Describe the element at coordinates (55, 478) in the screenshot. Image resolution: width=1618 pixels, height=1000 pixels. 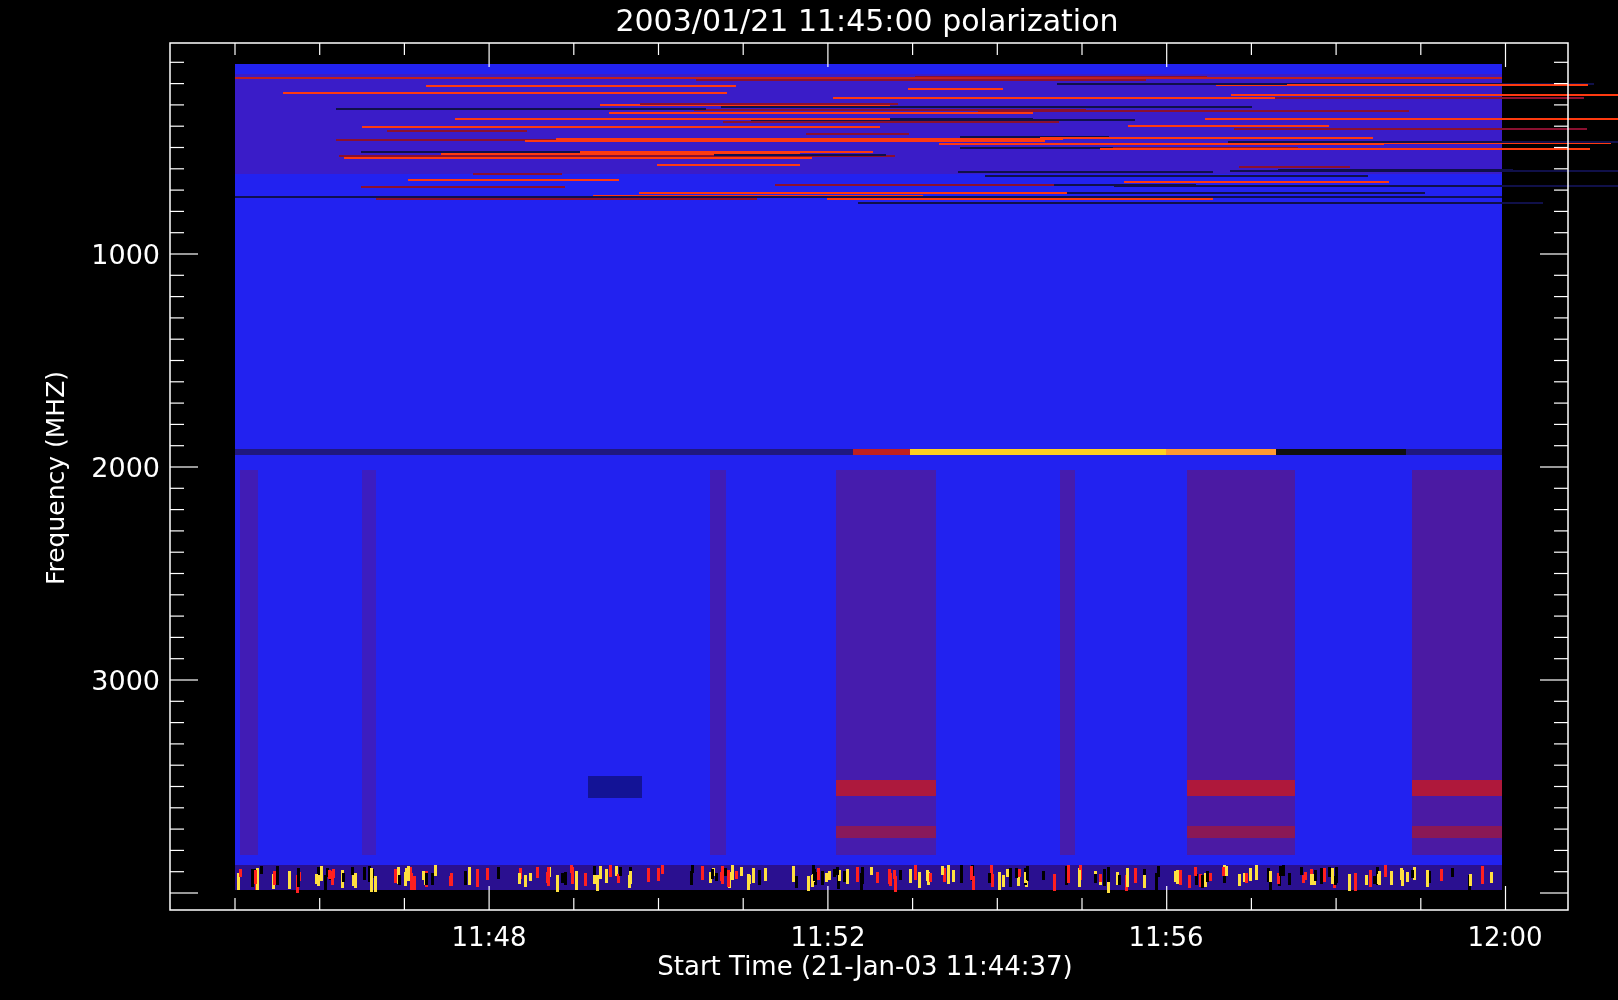
I see `y-axis-title: Frequency (MHZ)` at that location.